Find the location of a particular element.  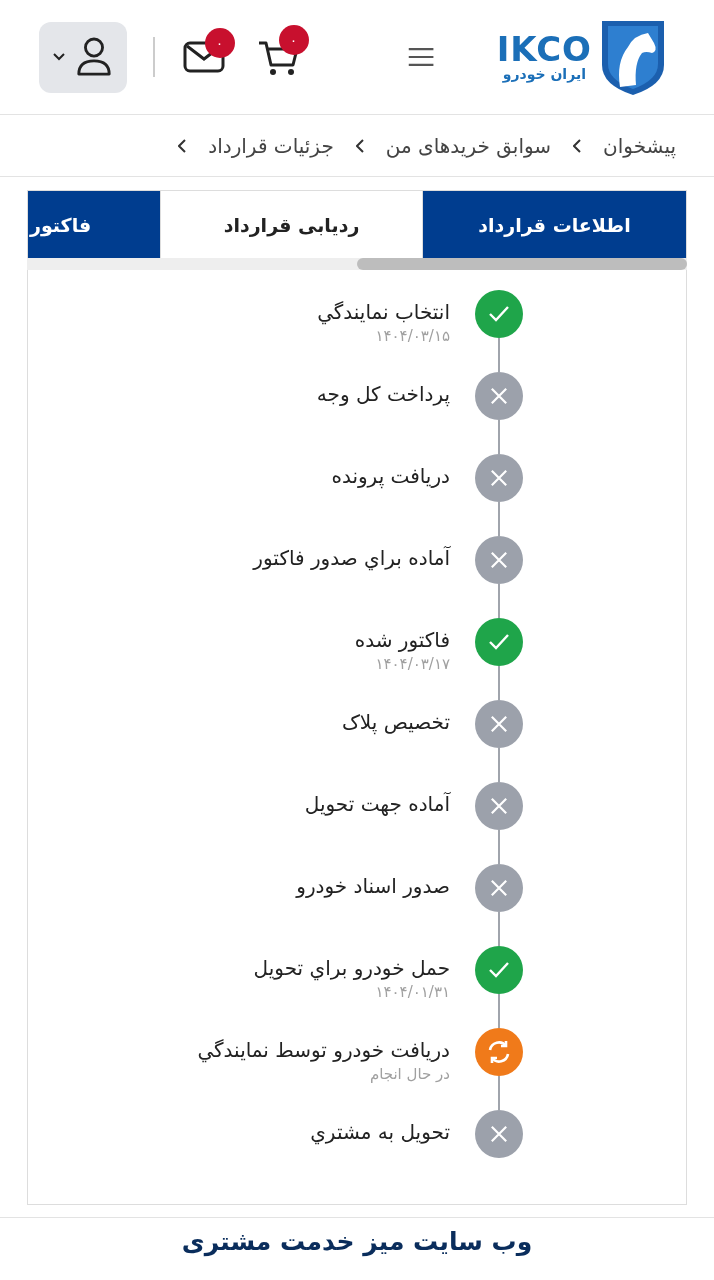

step-title: فاکتور شده is located at coordinates (402, 640).